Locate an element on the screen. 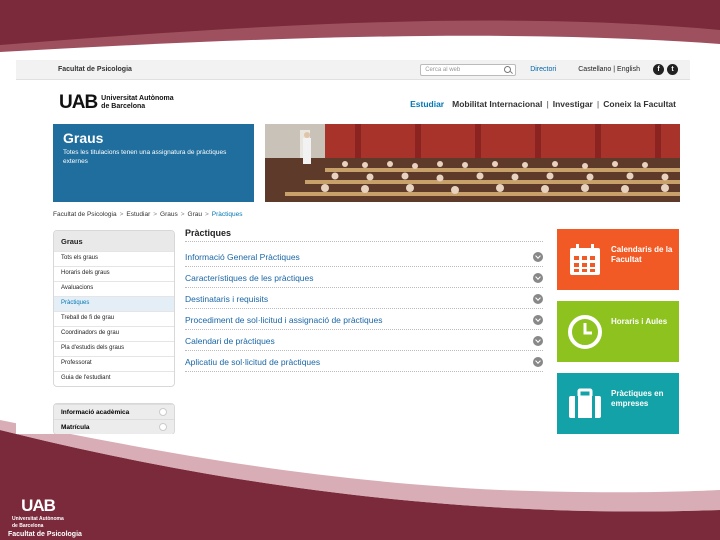  sidebar-item-pla-estudis: Pla d'estudis dels graus is located at coordinates (114, 348).